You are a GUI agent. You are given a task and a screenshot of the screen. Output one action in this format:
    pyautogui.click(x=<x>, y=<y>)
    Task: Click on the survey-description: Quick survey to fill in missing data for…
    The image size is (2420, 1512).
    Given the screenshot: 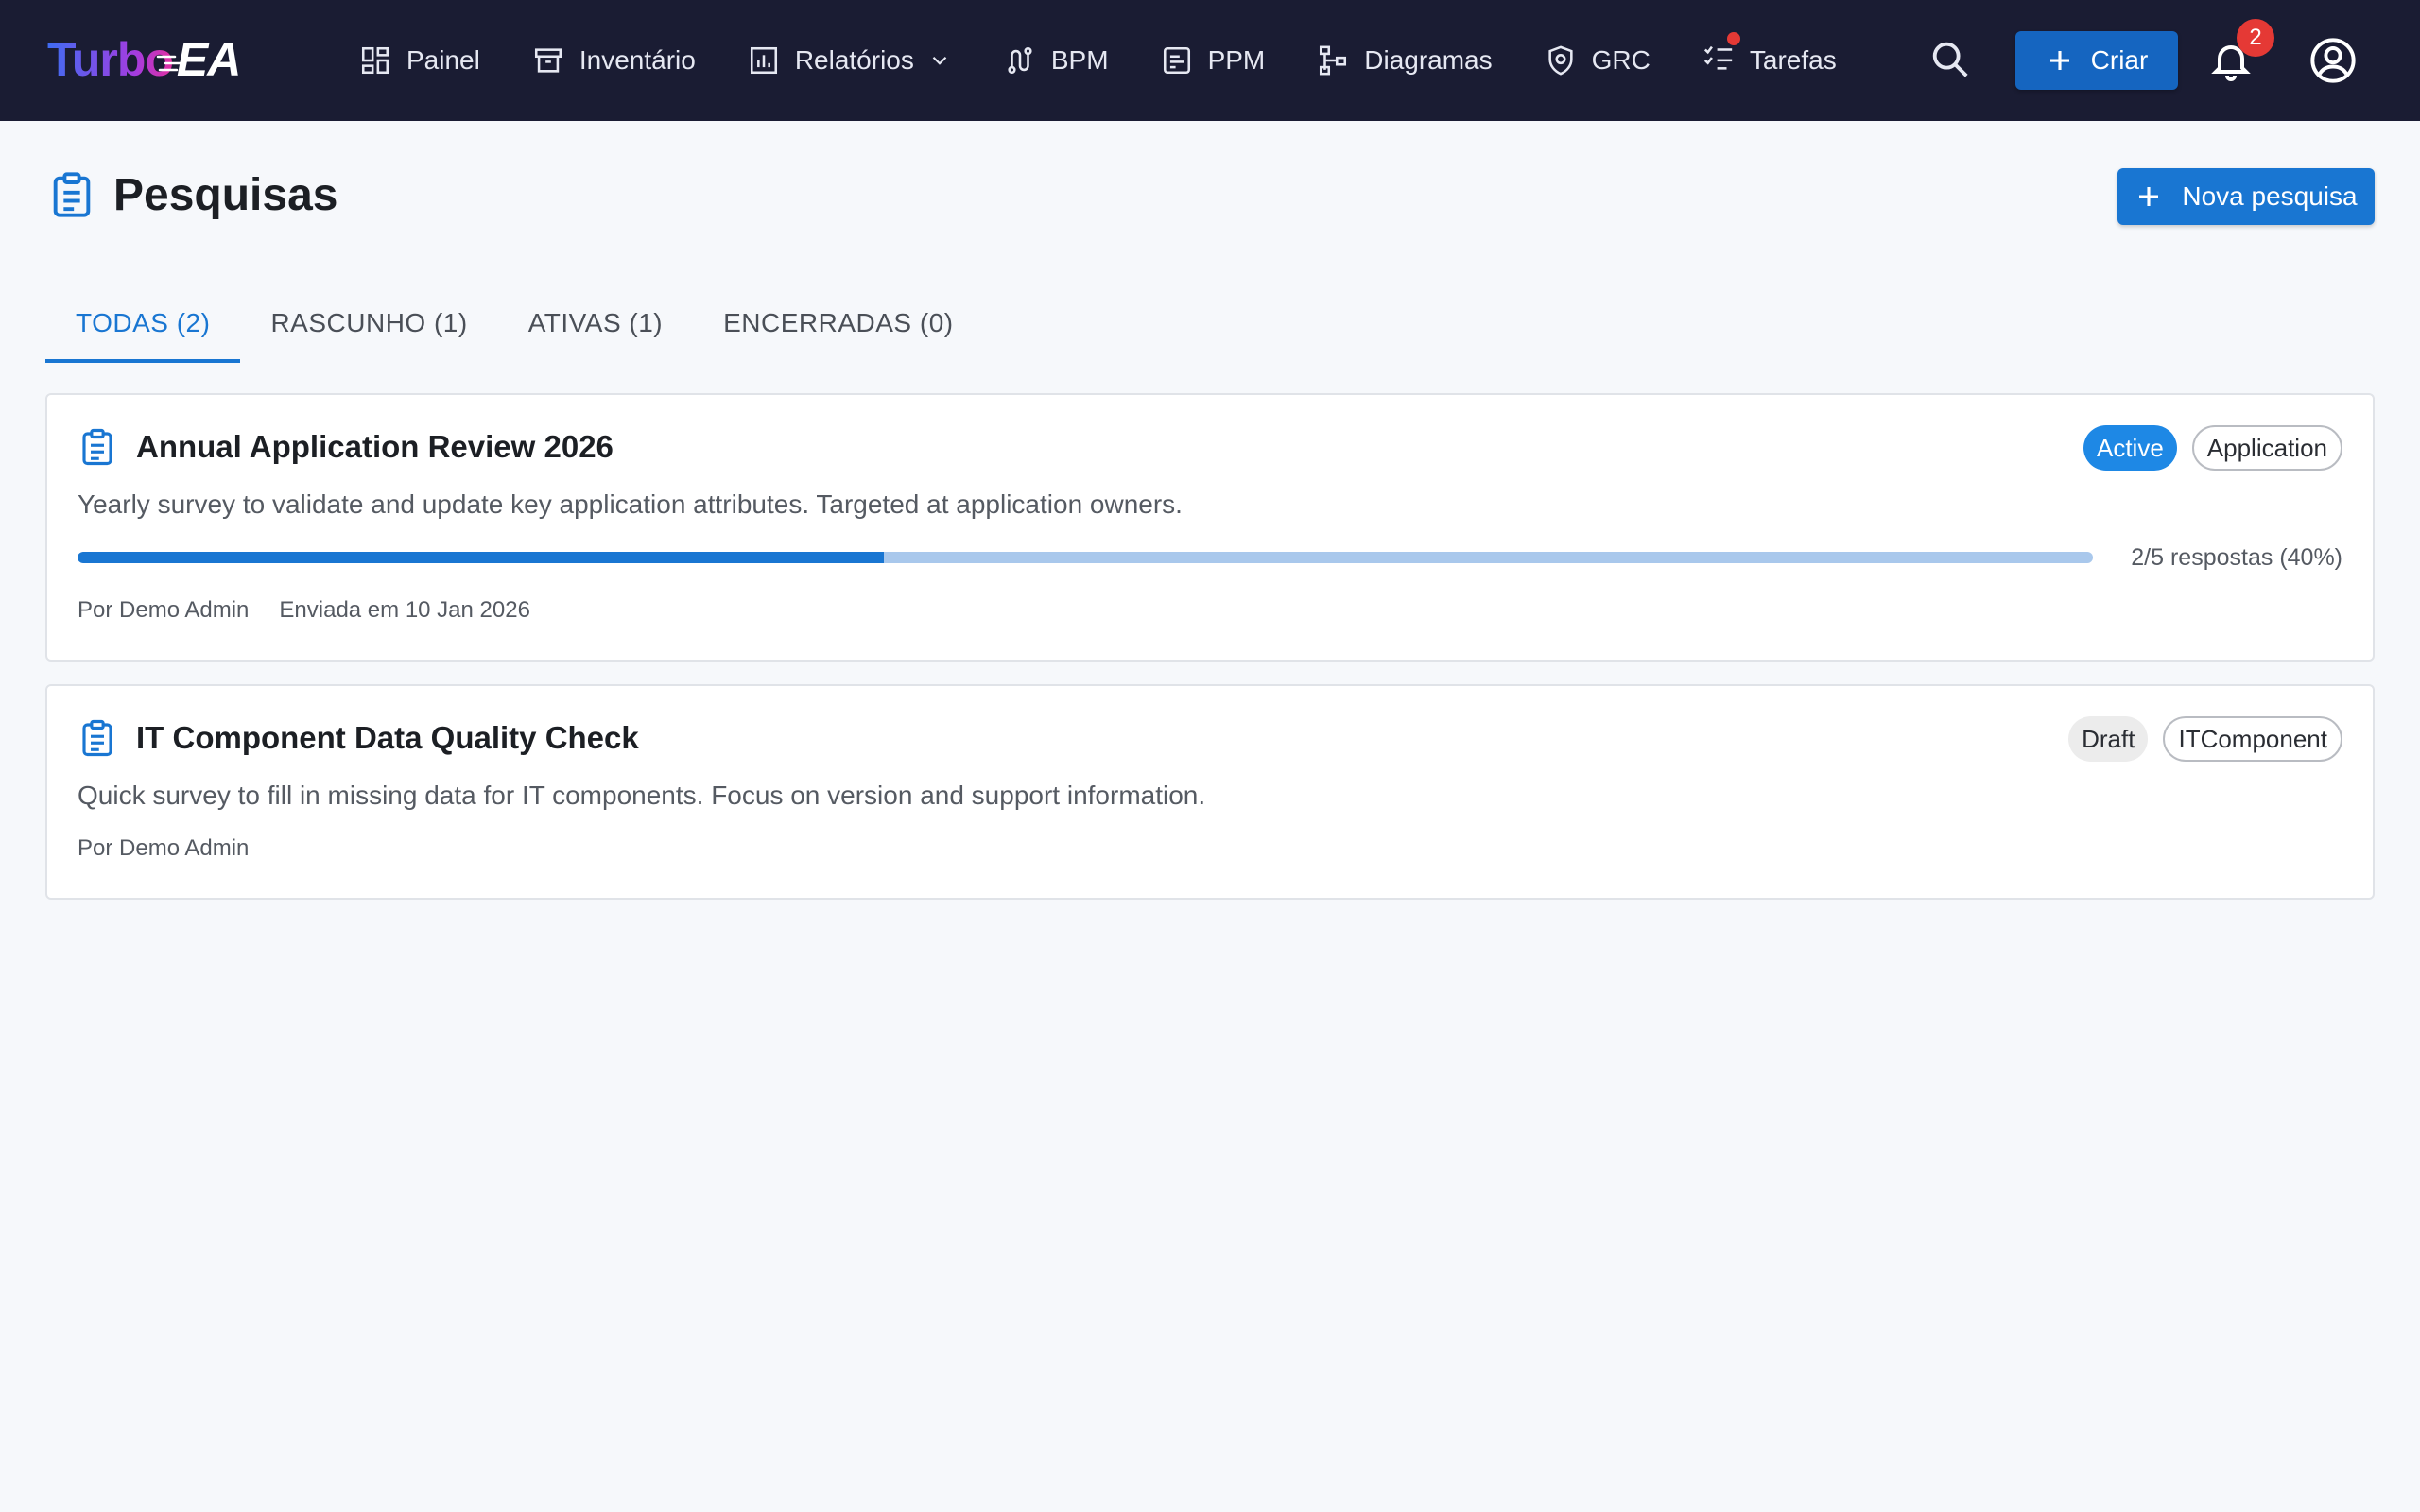 What is the action you would take?
    pyautogui.click(x=642, y=795)
    